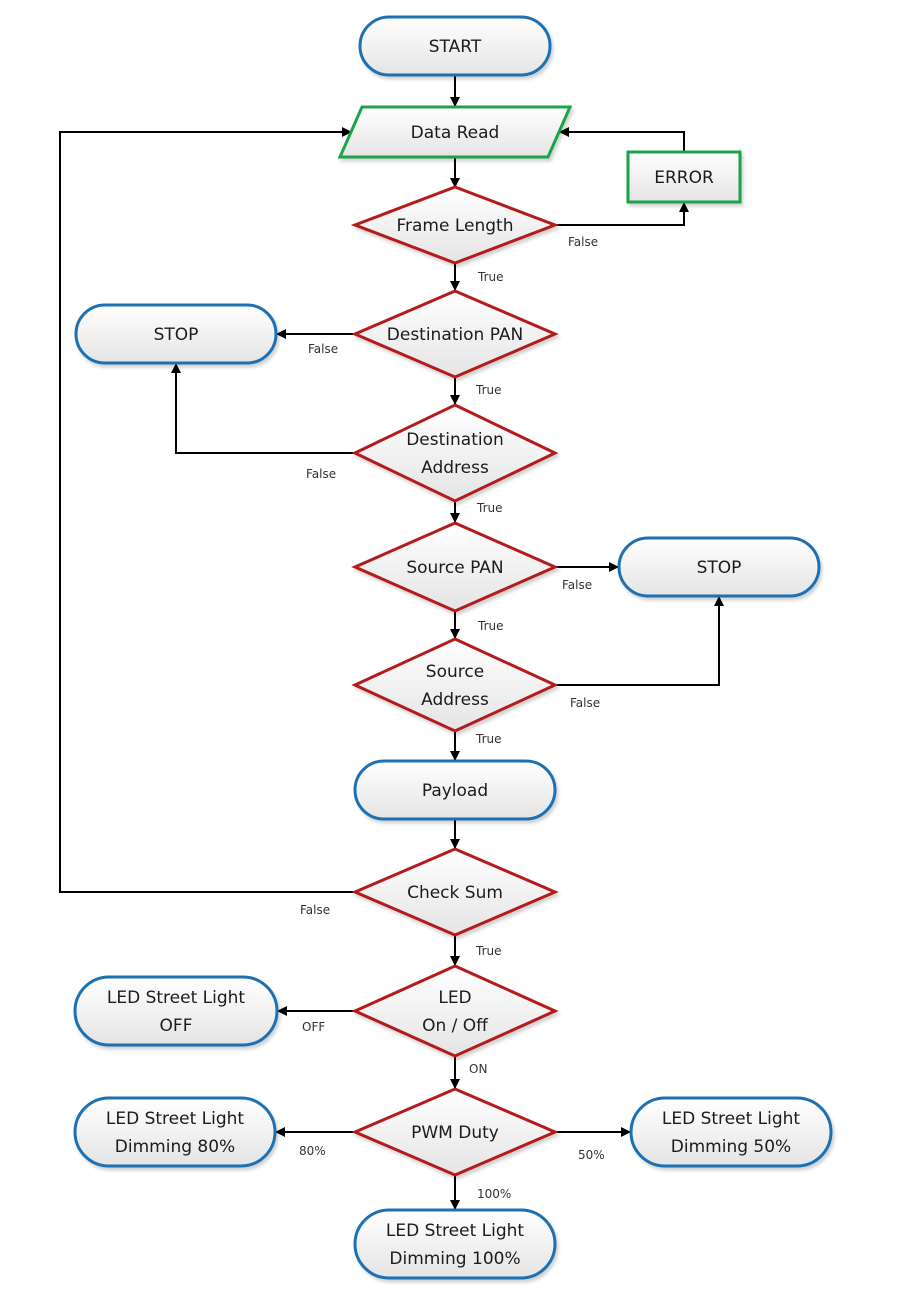 This screenshot has height=1299, width=898. I want to click on node-label: Data Read, so click(455, 133).